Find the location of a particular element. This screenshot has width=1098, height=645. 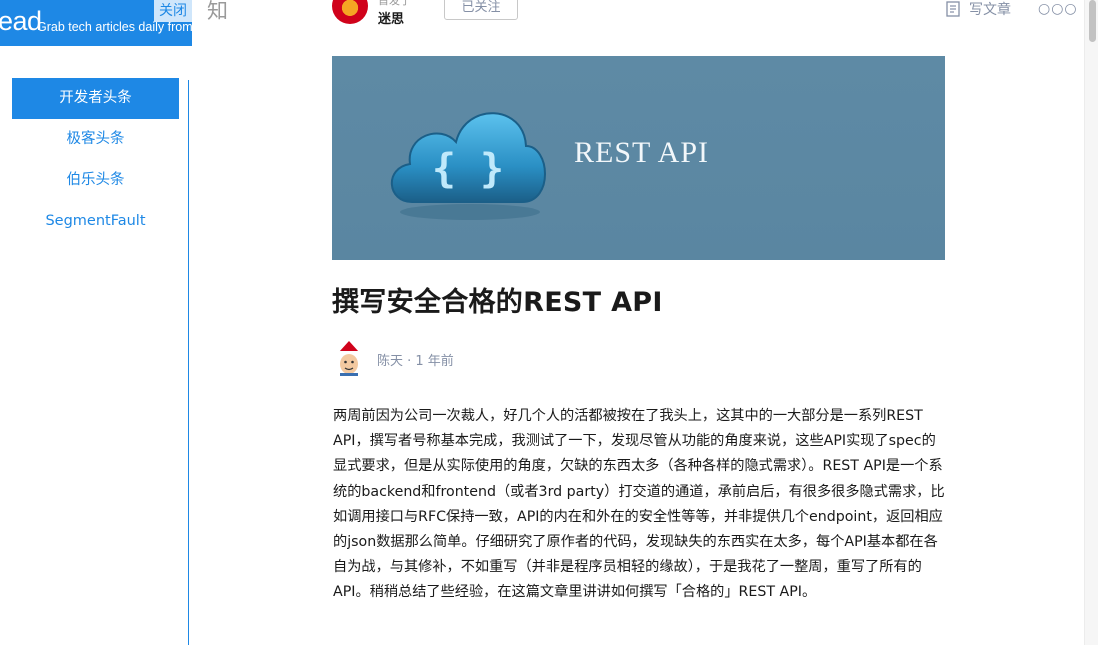

brand-logo: ead is located at coordinates (21, 21).